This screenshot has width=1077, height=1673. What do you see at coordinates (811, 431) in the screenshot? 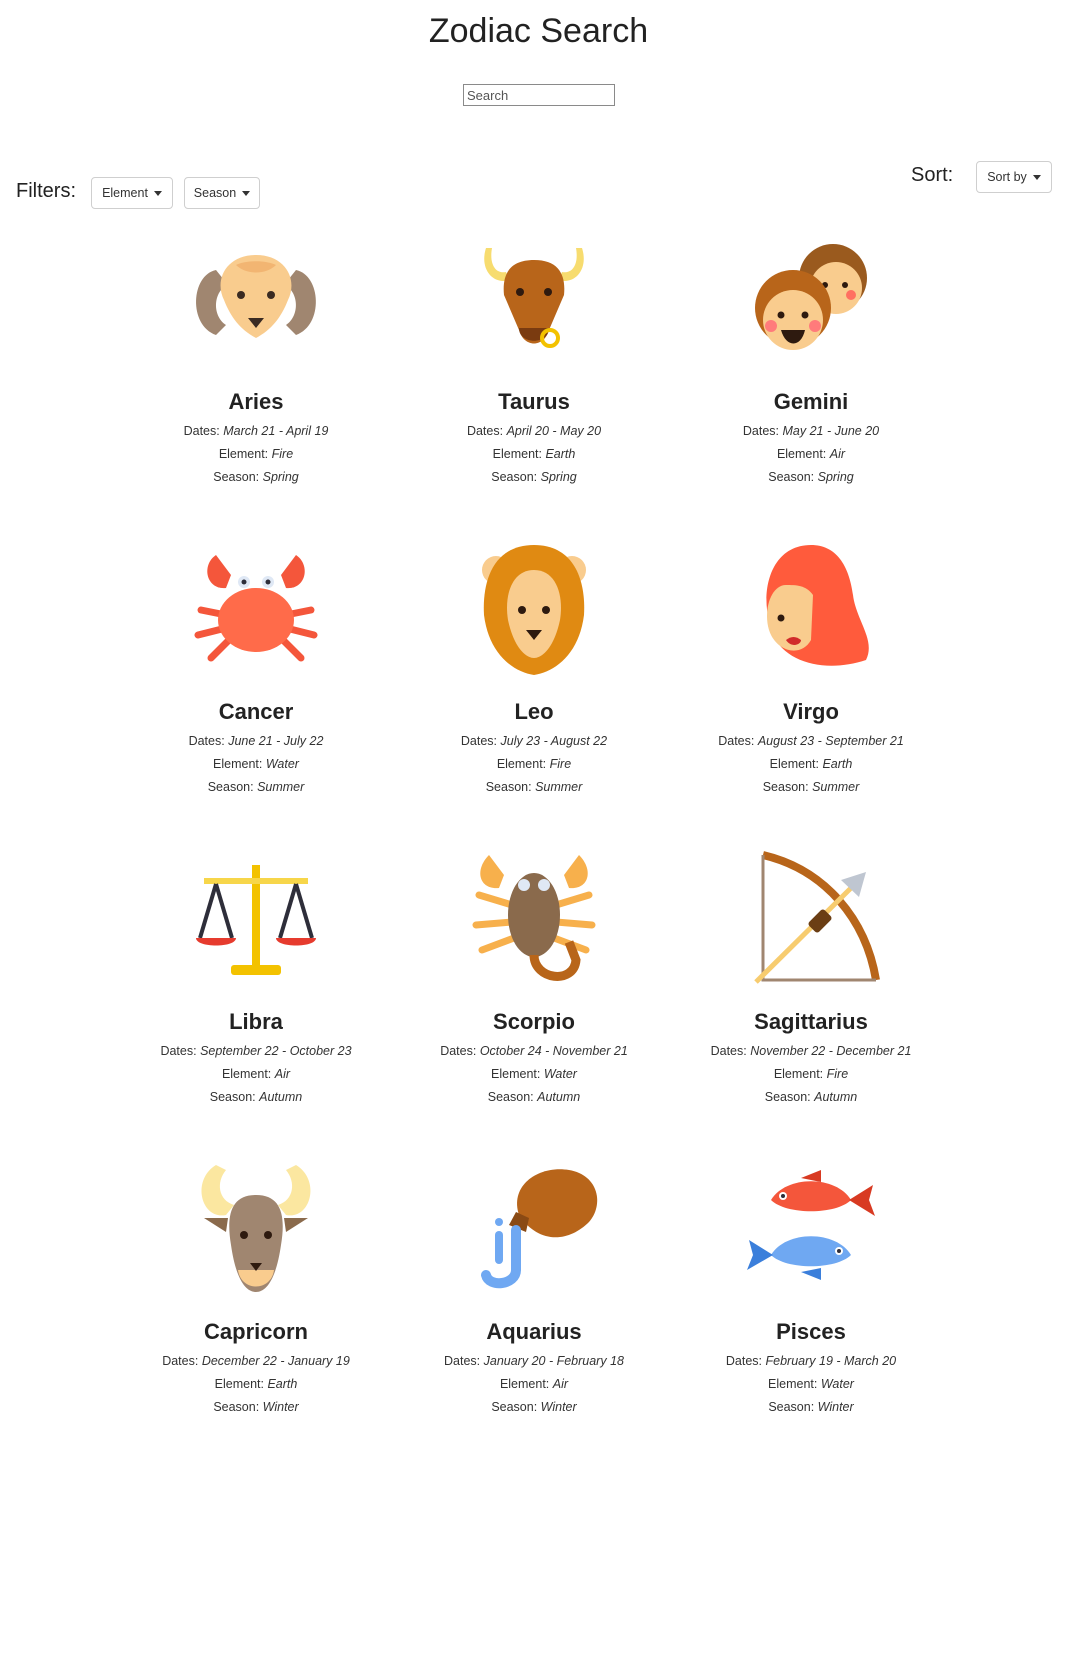
I see `sign-dates: Dates: May 21 - June 20` at bounding box center [811, 431].